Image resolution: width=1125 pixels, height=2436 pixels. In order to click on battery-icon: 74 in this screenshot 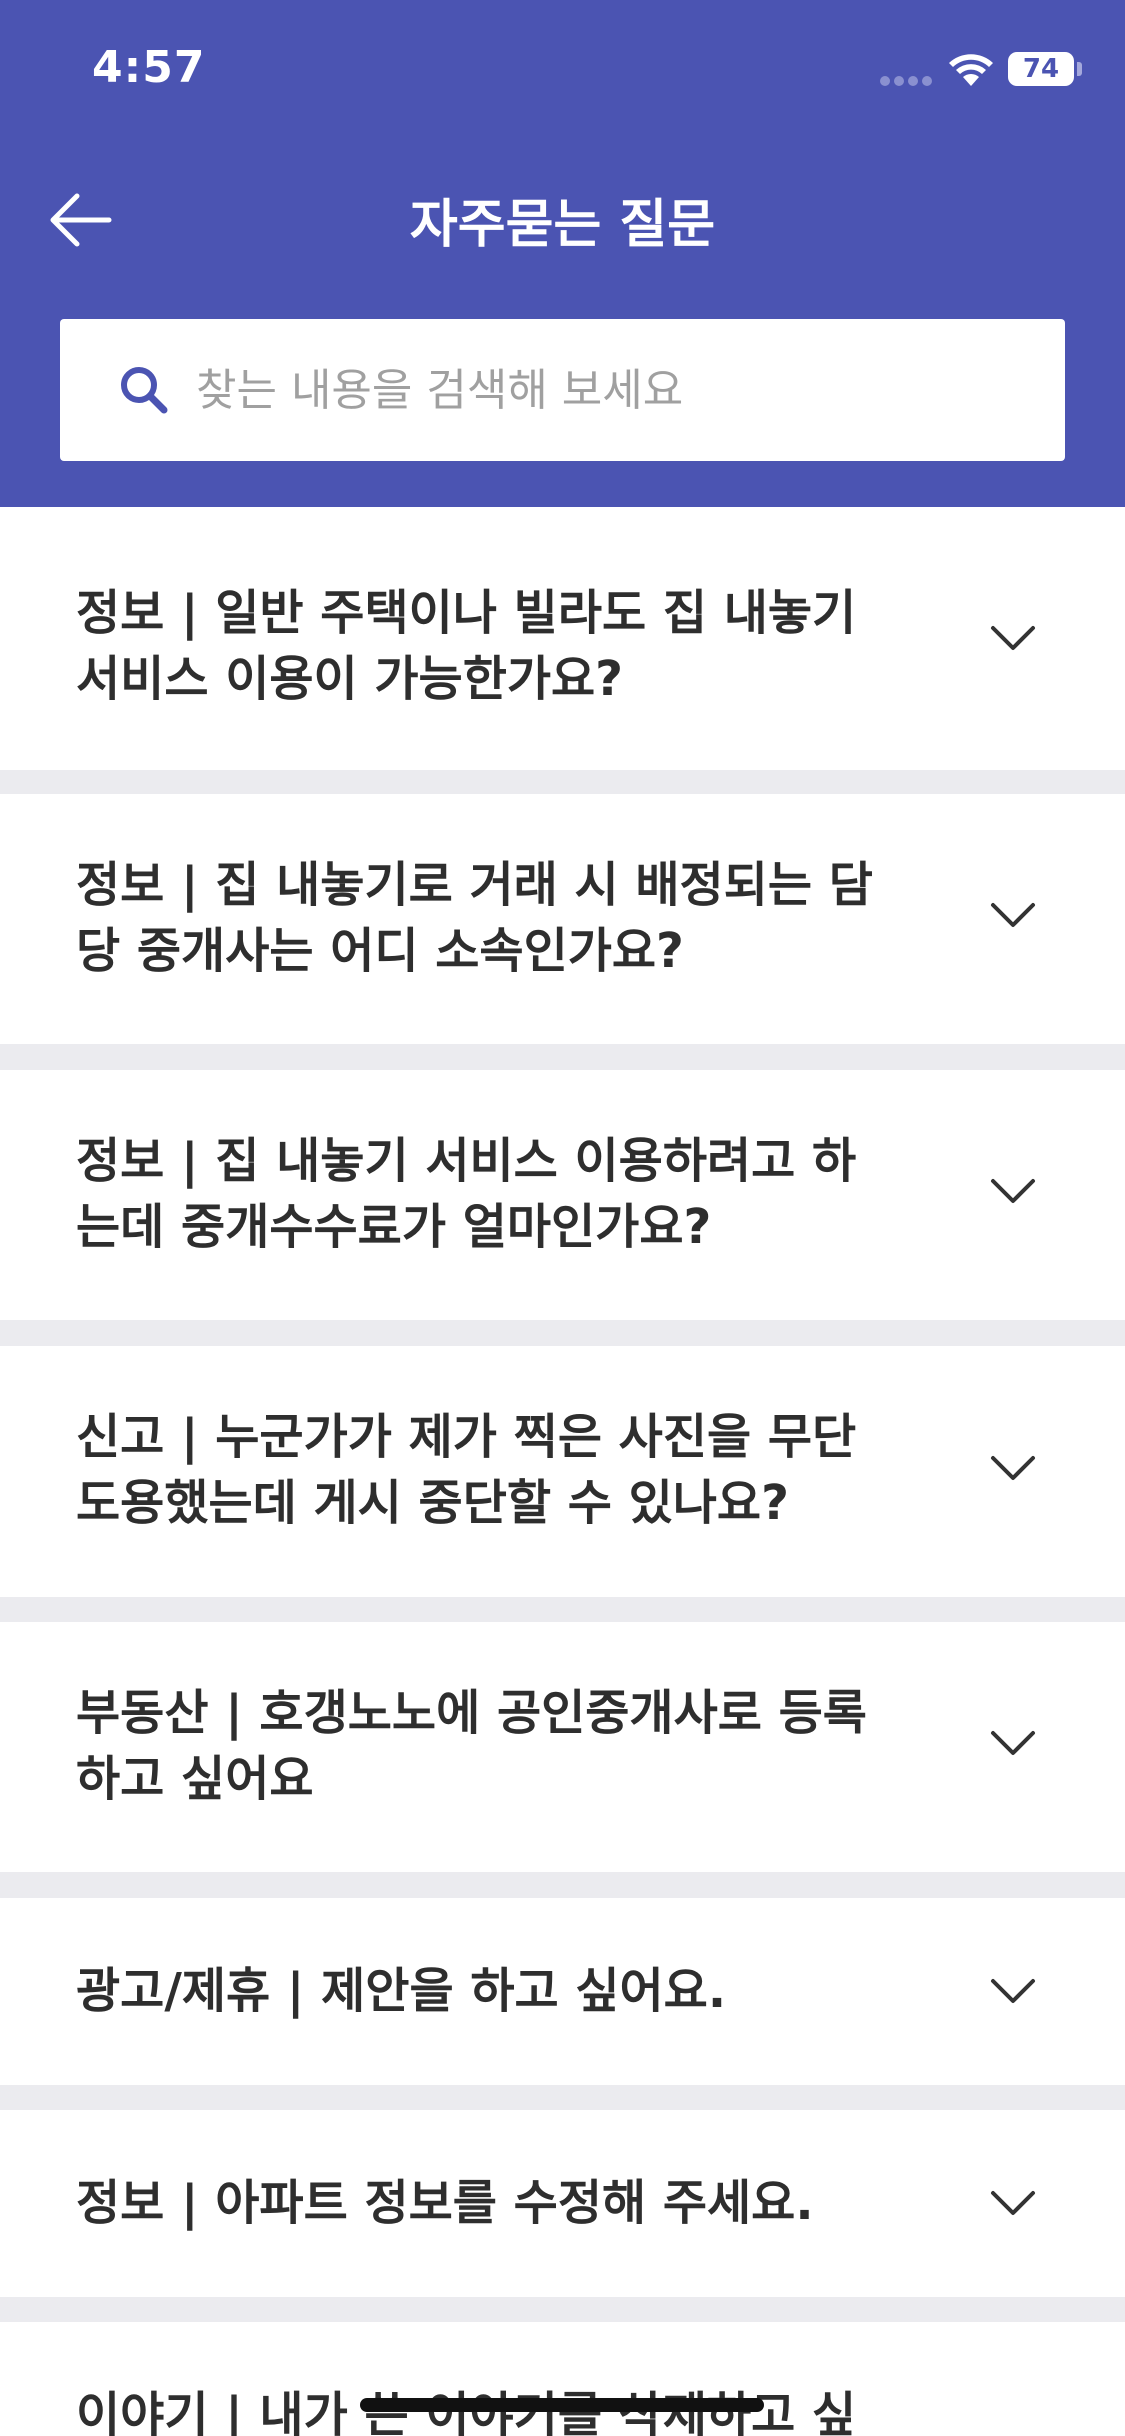, I will do `click(1041, 69)`.